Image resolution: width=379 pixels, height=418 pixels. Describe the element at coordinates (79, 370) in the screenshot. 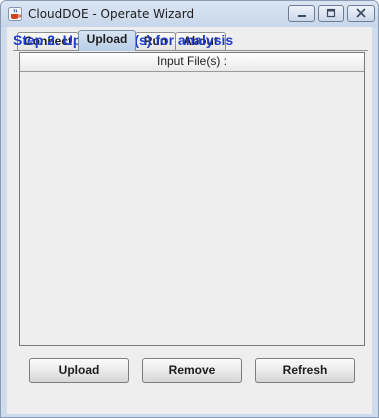

I see `upload-button: Upload` at that location.